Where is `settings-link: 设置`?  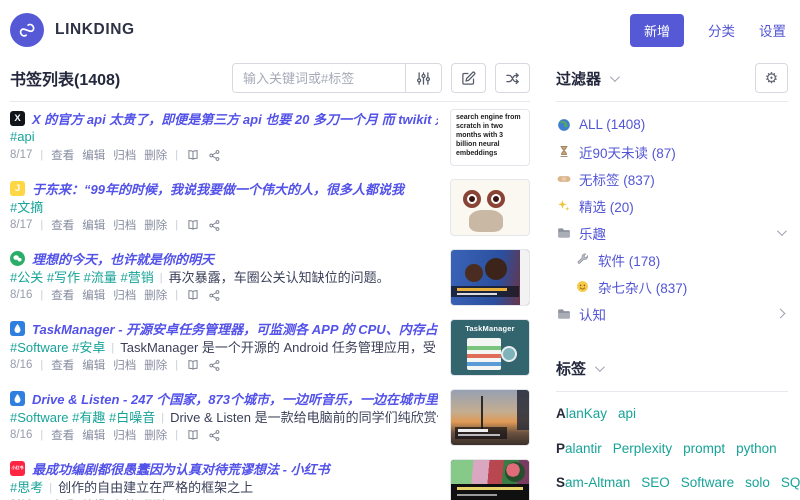 settings-link: 设置 is located at coordinates (772, 30).